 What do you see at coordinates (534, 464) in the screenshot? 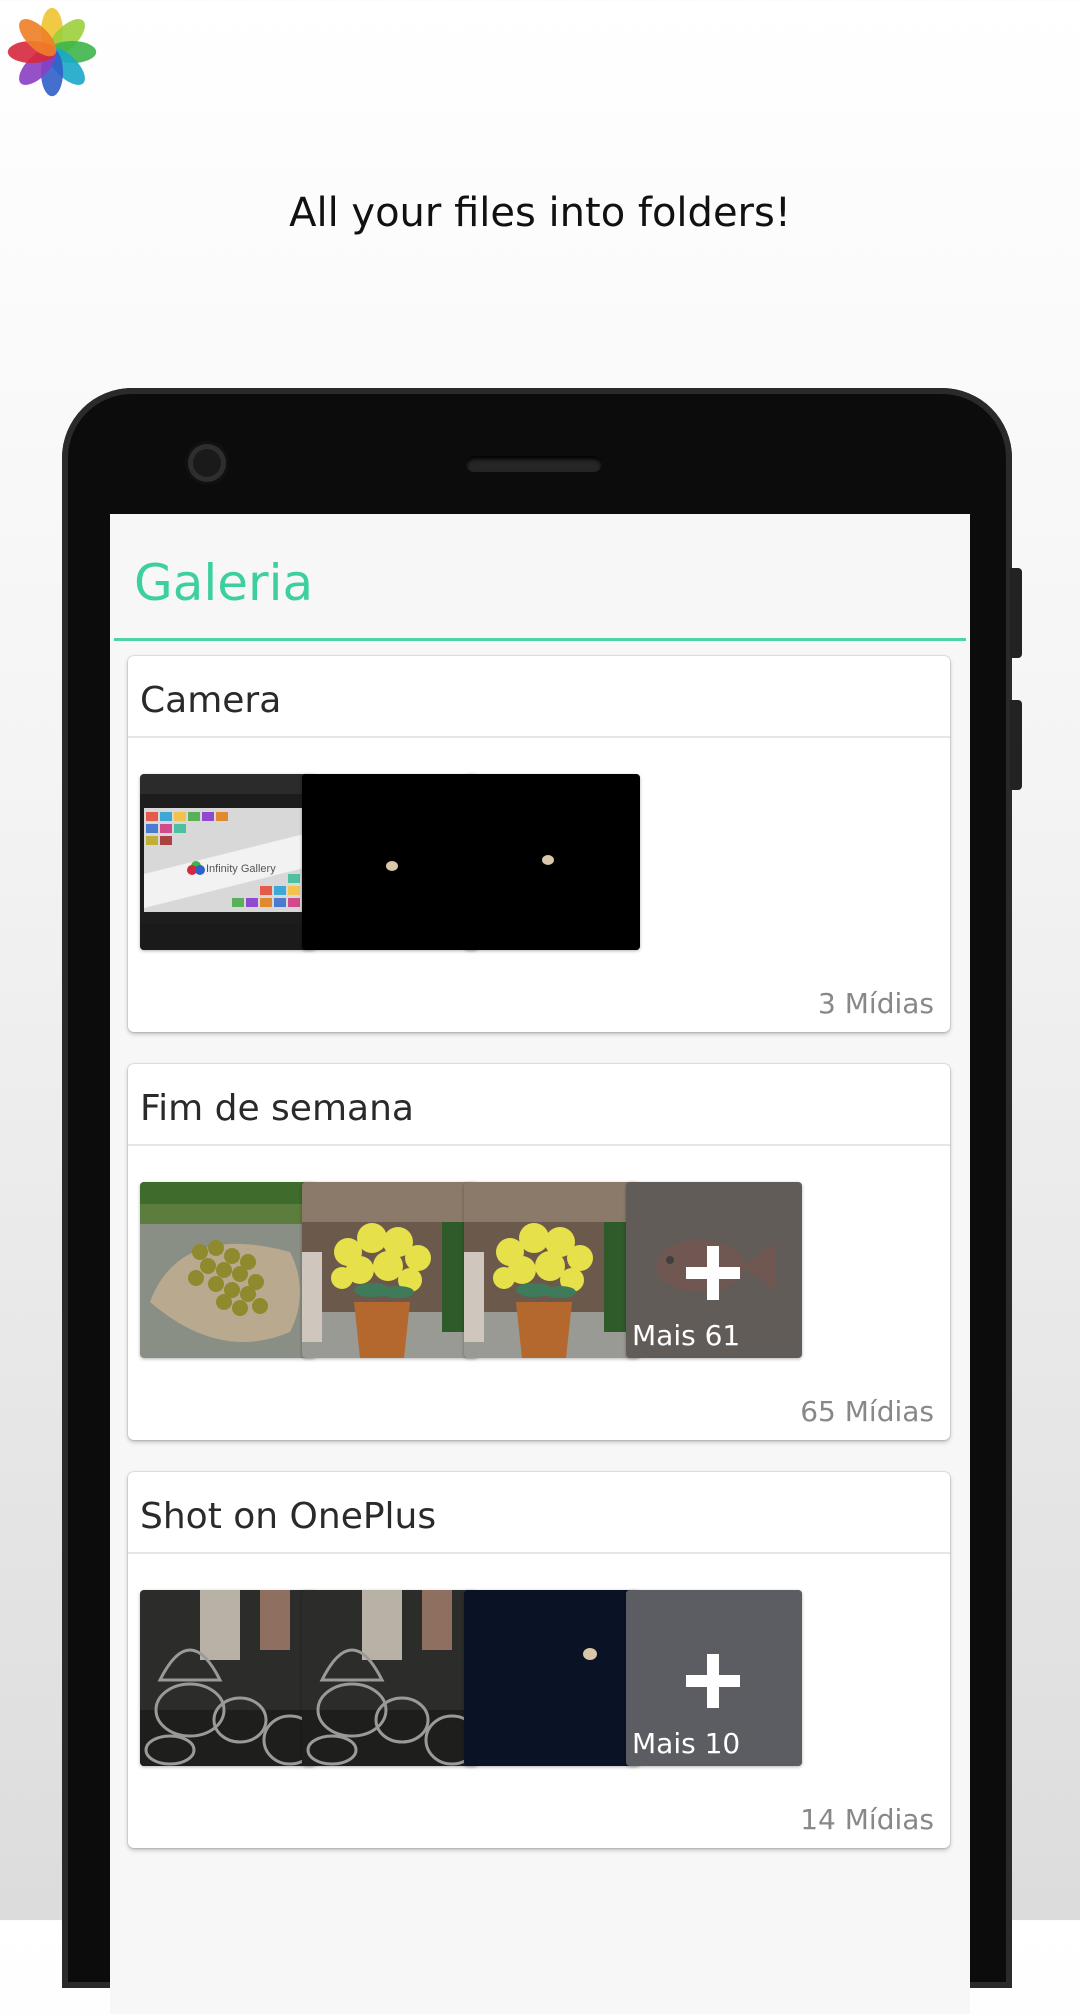
I see `earpiece-speaker` at bounding box center [534, 464].